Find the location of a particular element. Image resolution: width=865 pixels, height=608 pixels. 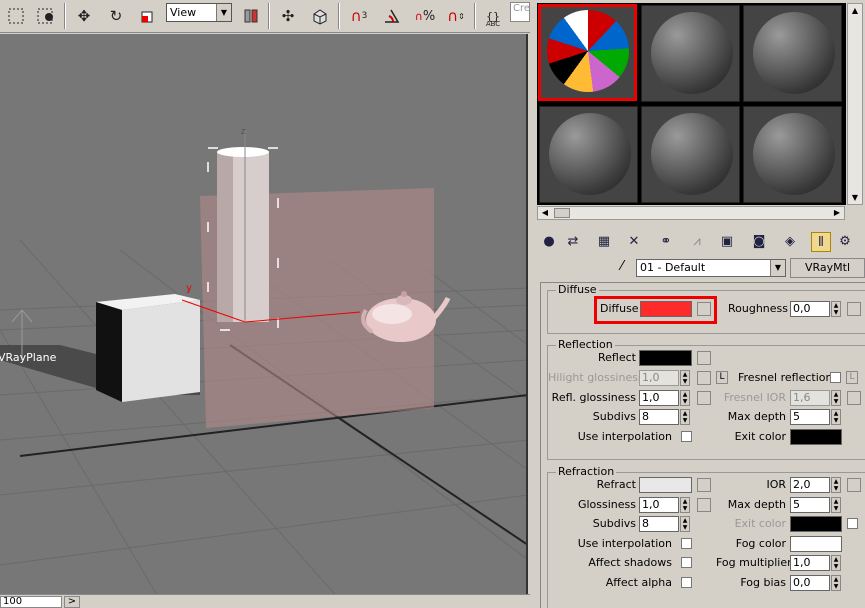

angle-snap-icon is located at coordinates (392, 16).